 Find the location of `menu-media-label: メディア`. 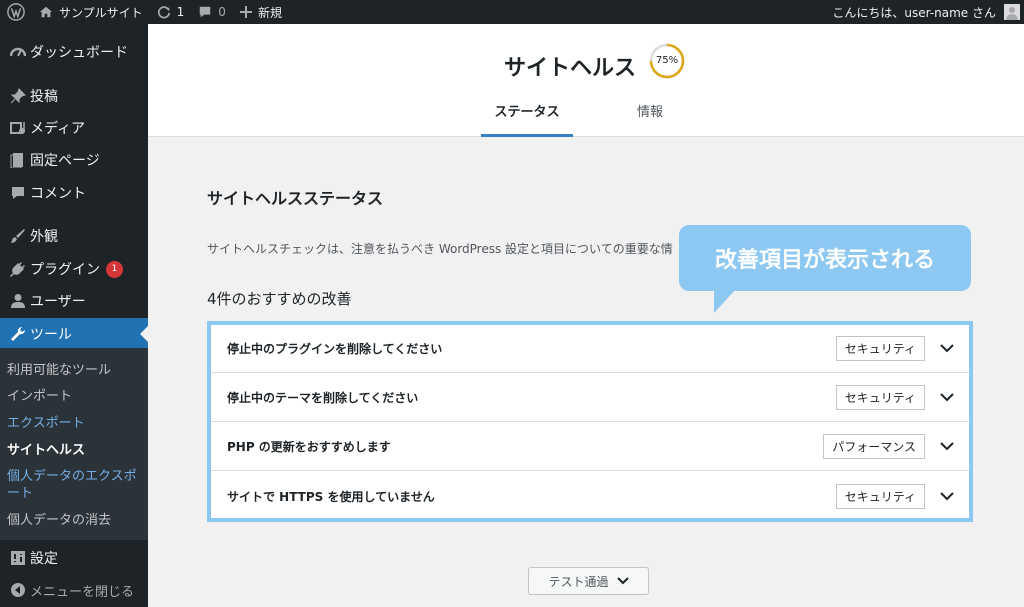

menu-media-label: メディア is located at coordinates (58, 129).